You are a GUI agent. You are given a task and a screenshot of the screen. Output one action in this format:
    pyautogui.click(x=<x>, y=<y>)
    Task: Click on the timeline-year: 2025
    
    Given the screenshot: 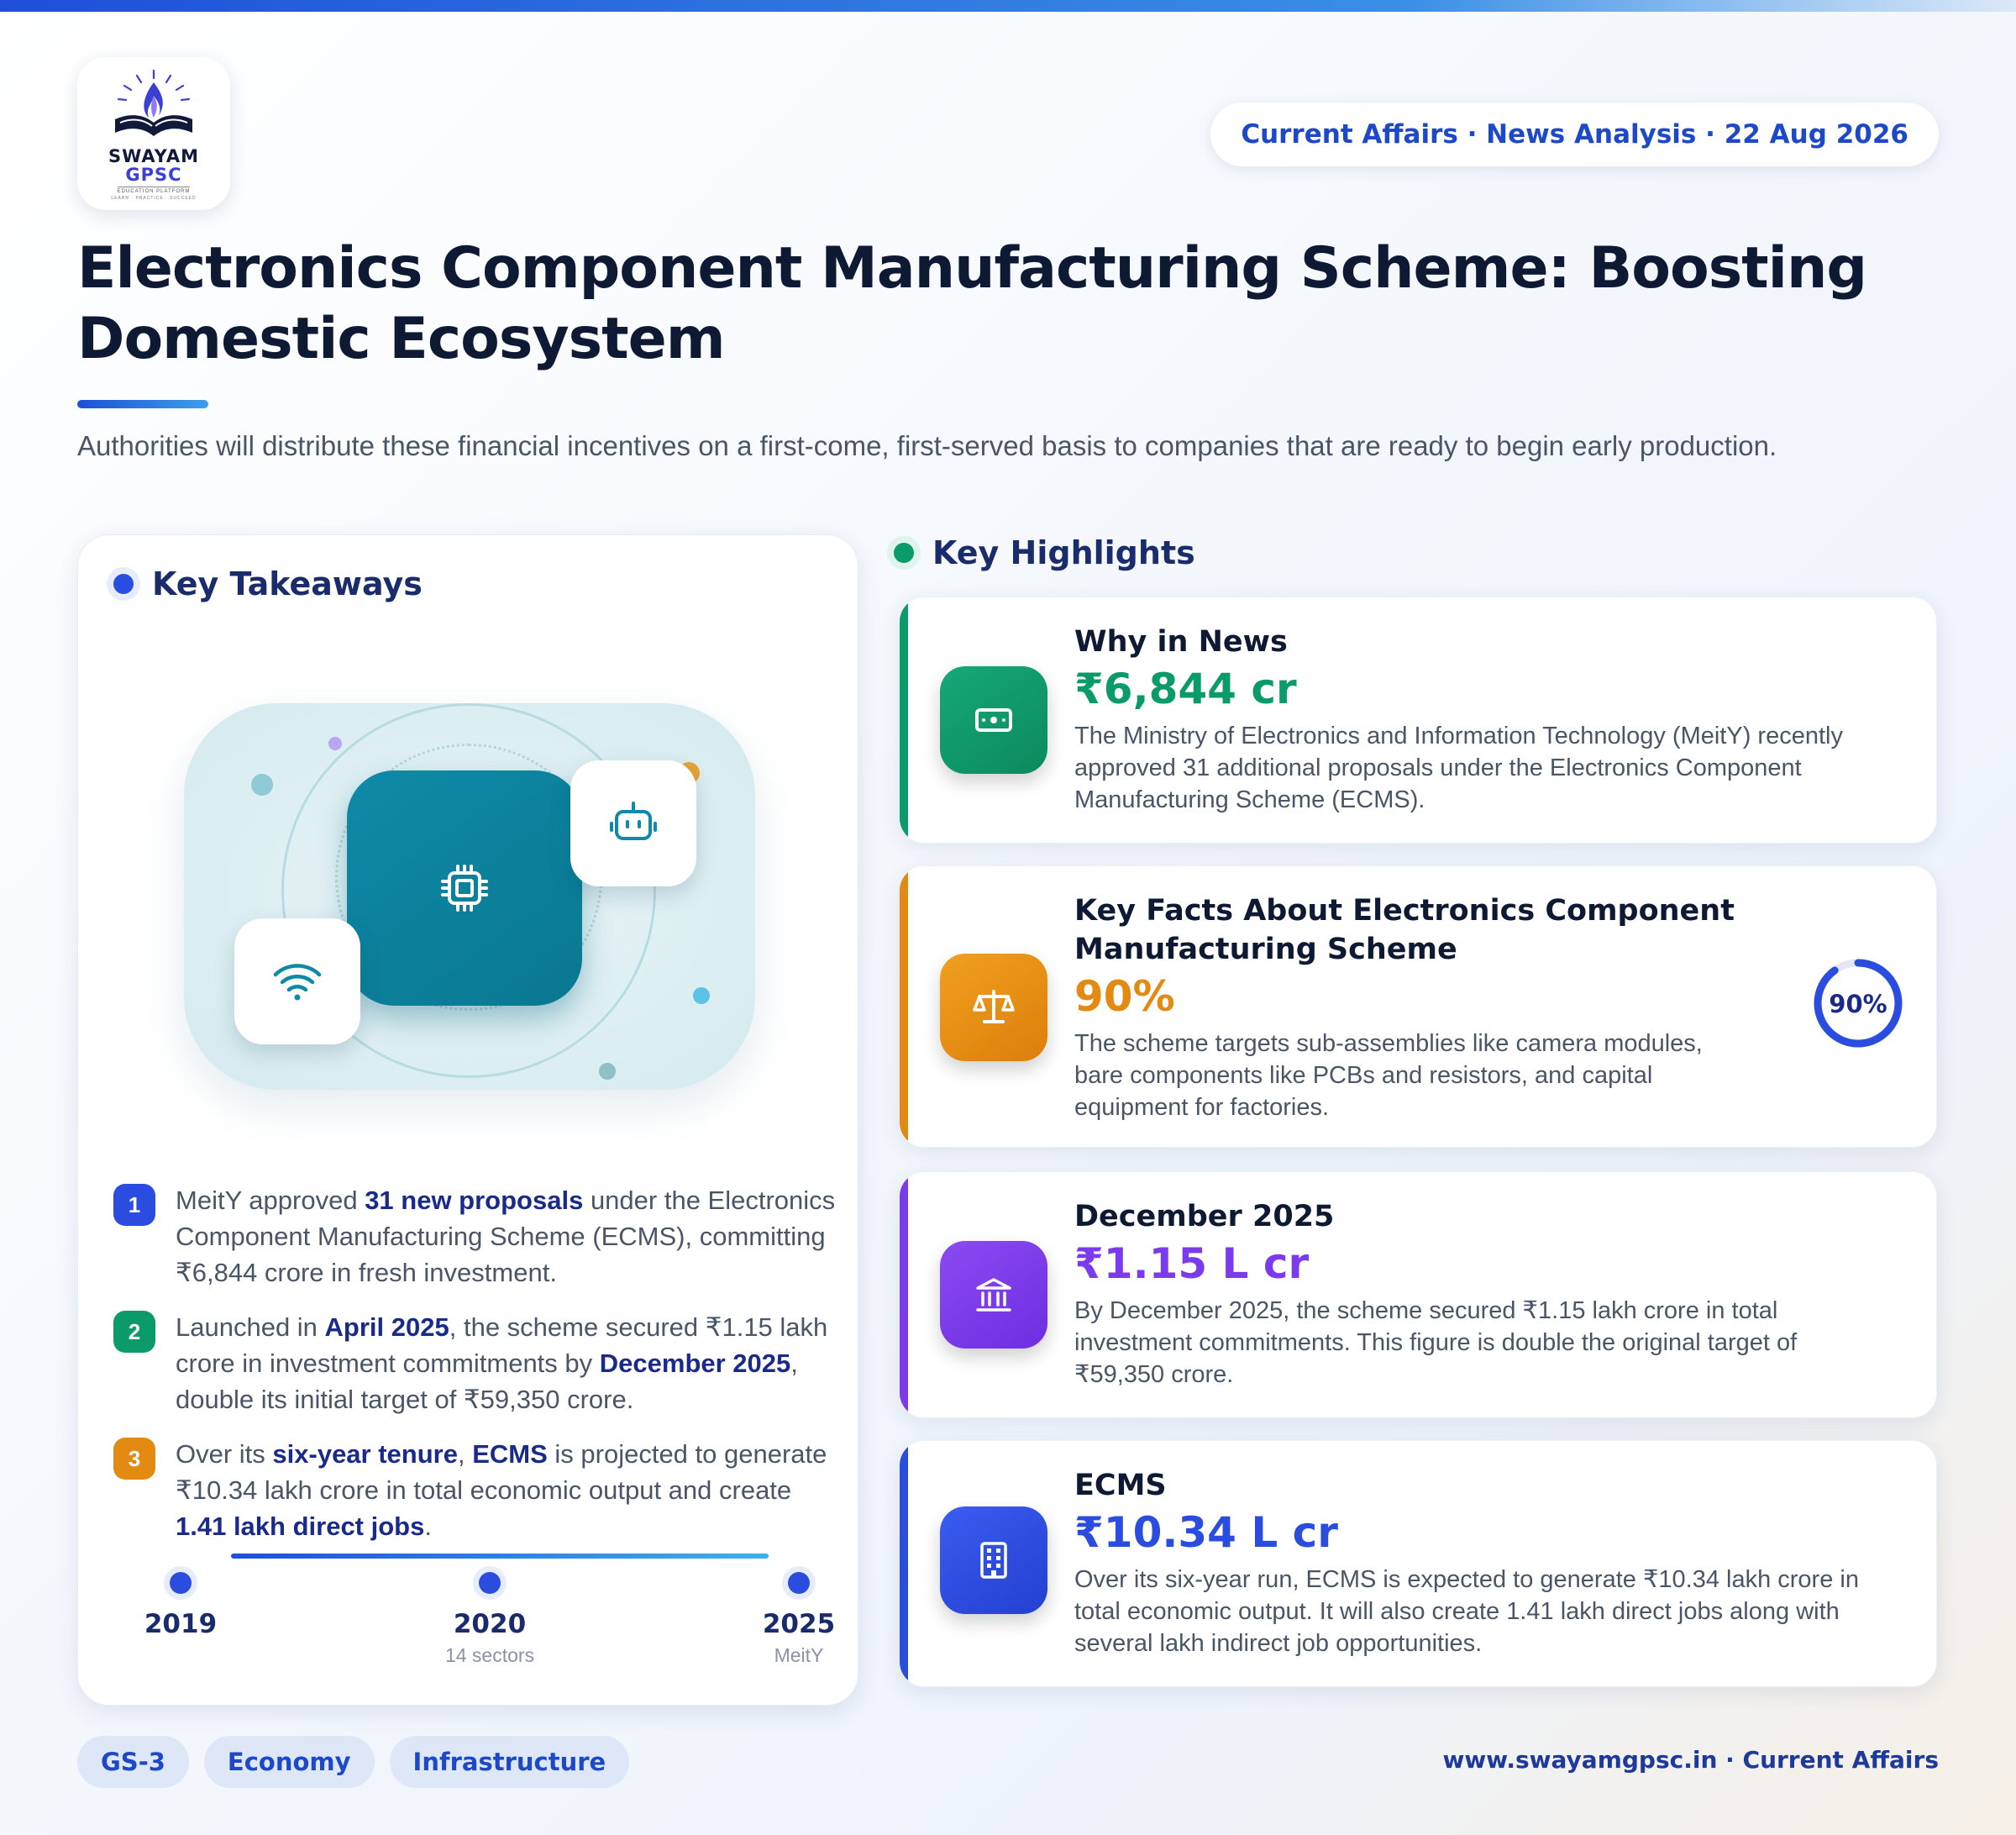 What is the action you would take?
    pyautogui.click(x=799, y=1624)
    